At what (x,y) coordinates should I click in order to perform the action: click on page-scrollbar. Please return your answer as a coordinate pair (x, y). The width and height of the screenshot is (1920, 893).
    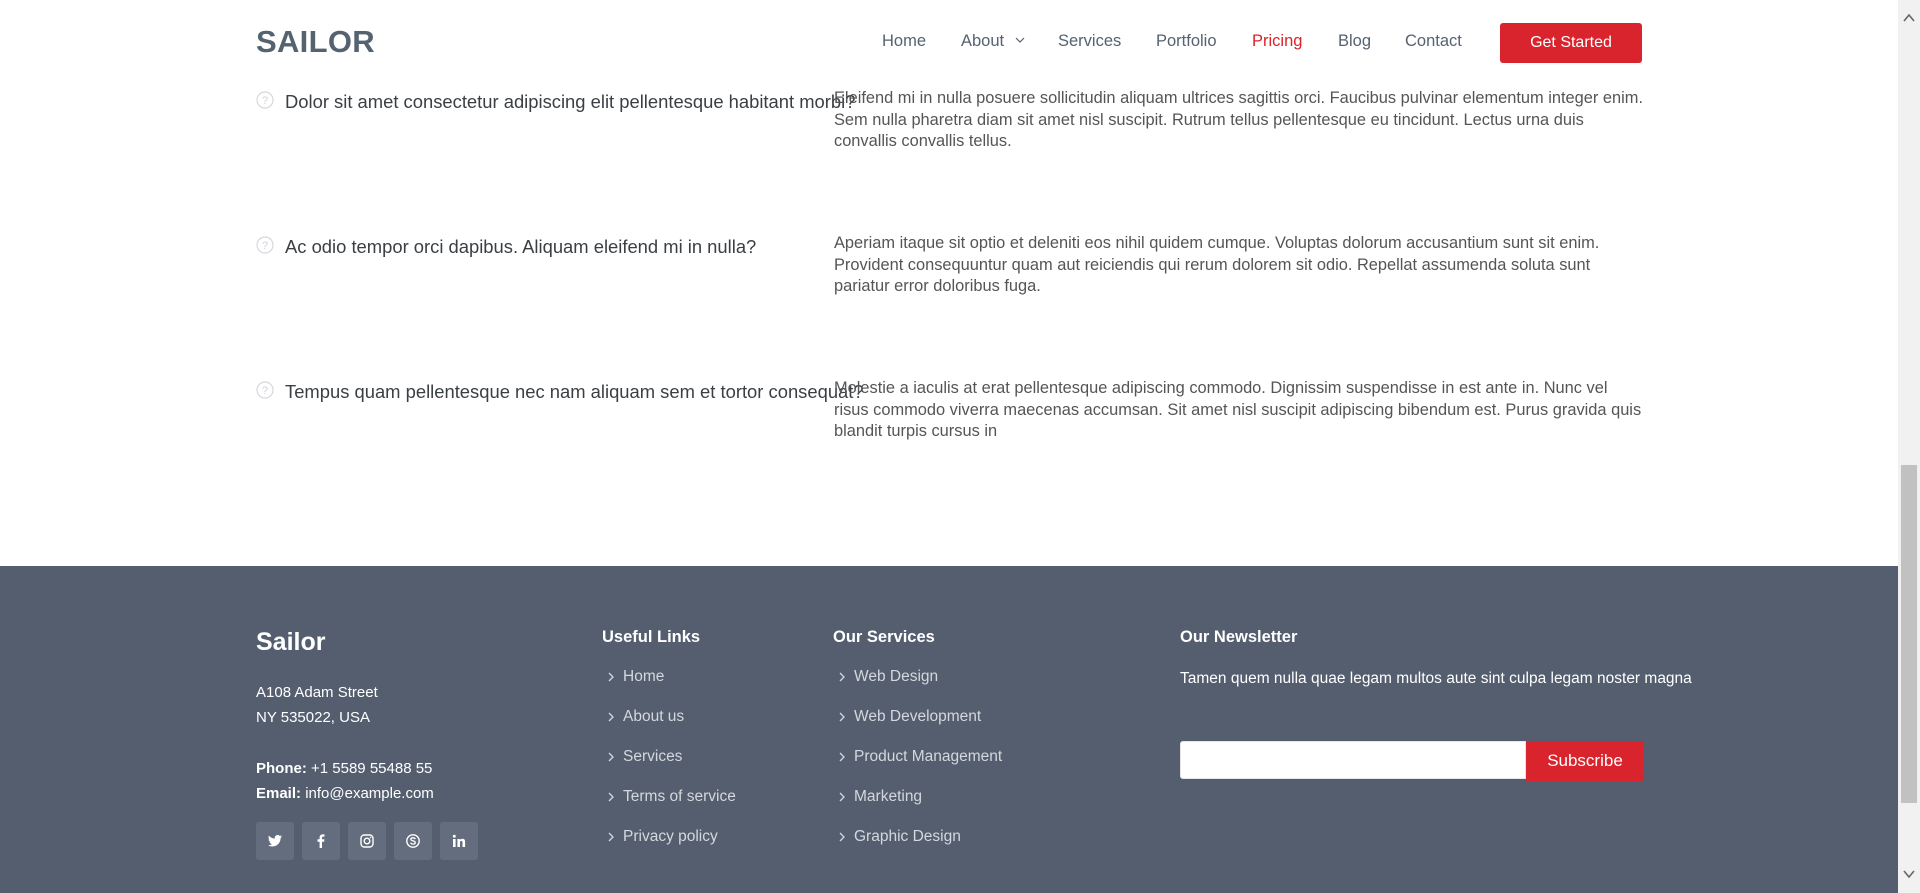
    Looking at the image, I should click on (1909, 446).